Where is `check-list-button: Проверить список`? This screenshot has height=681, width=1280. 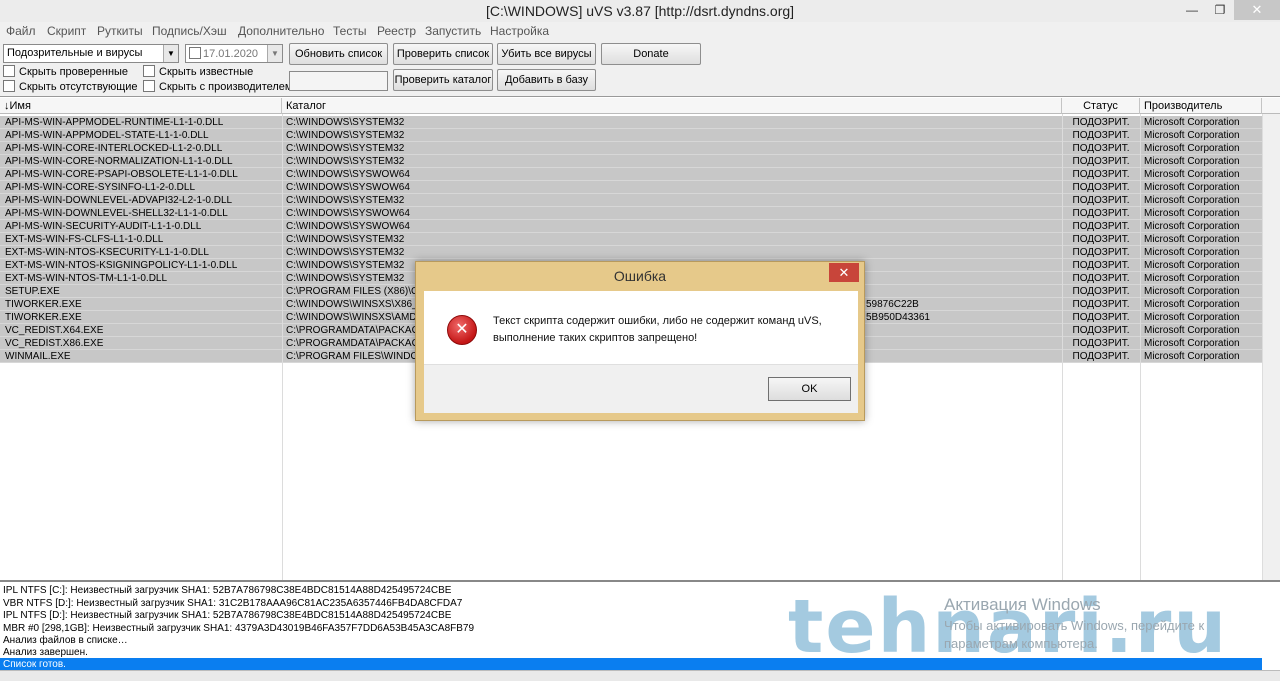
check-list-button: Проверить список is located at coordinates (443, 54).